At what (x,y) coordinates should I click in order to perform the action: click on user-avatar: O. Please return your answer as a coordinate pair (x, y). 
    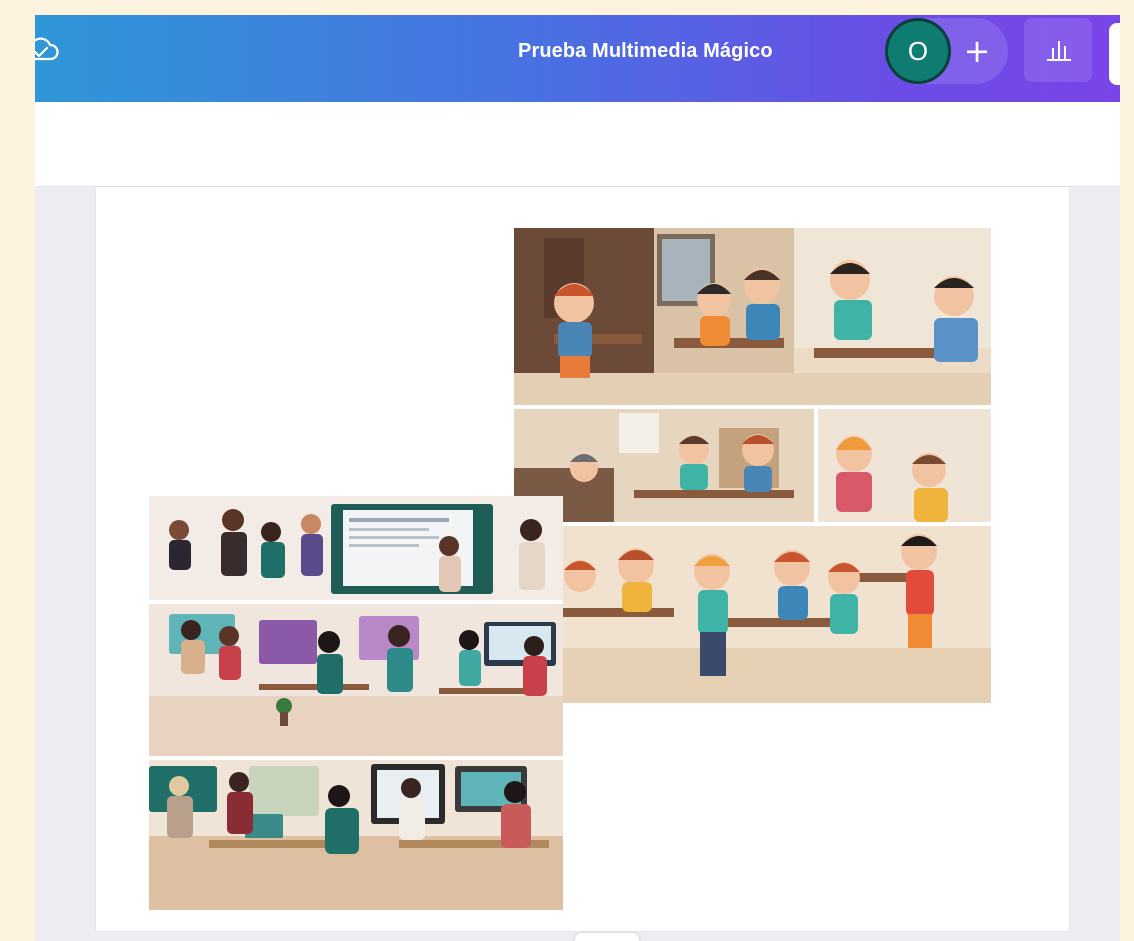
    Looking at the image, I should click on (918, 51).